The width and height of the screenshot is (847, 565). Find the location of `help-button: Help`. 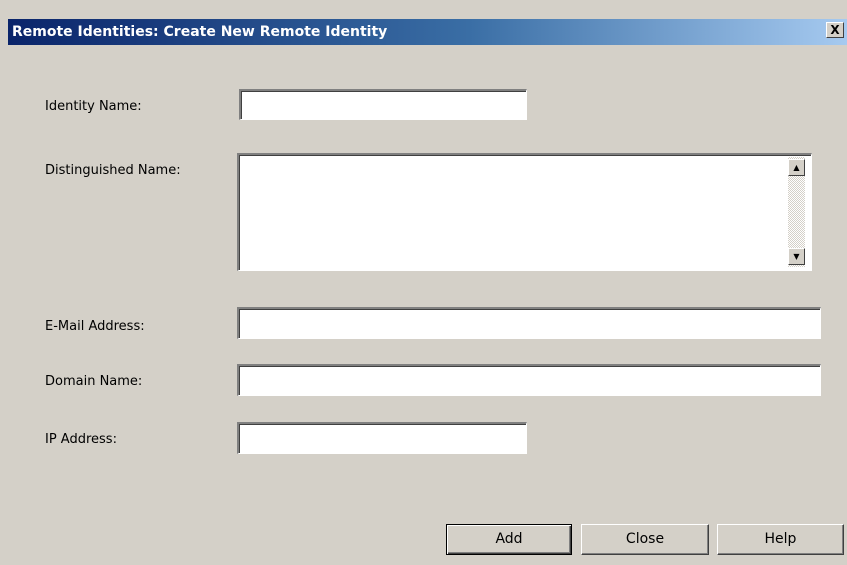

help-button: Help is located at coordinates (780, 539).